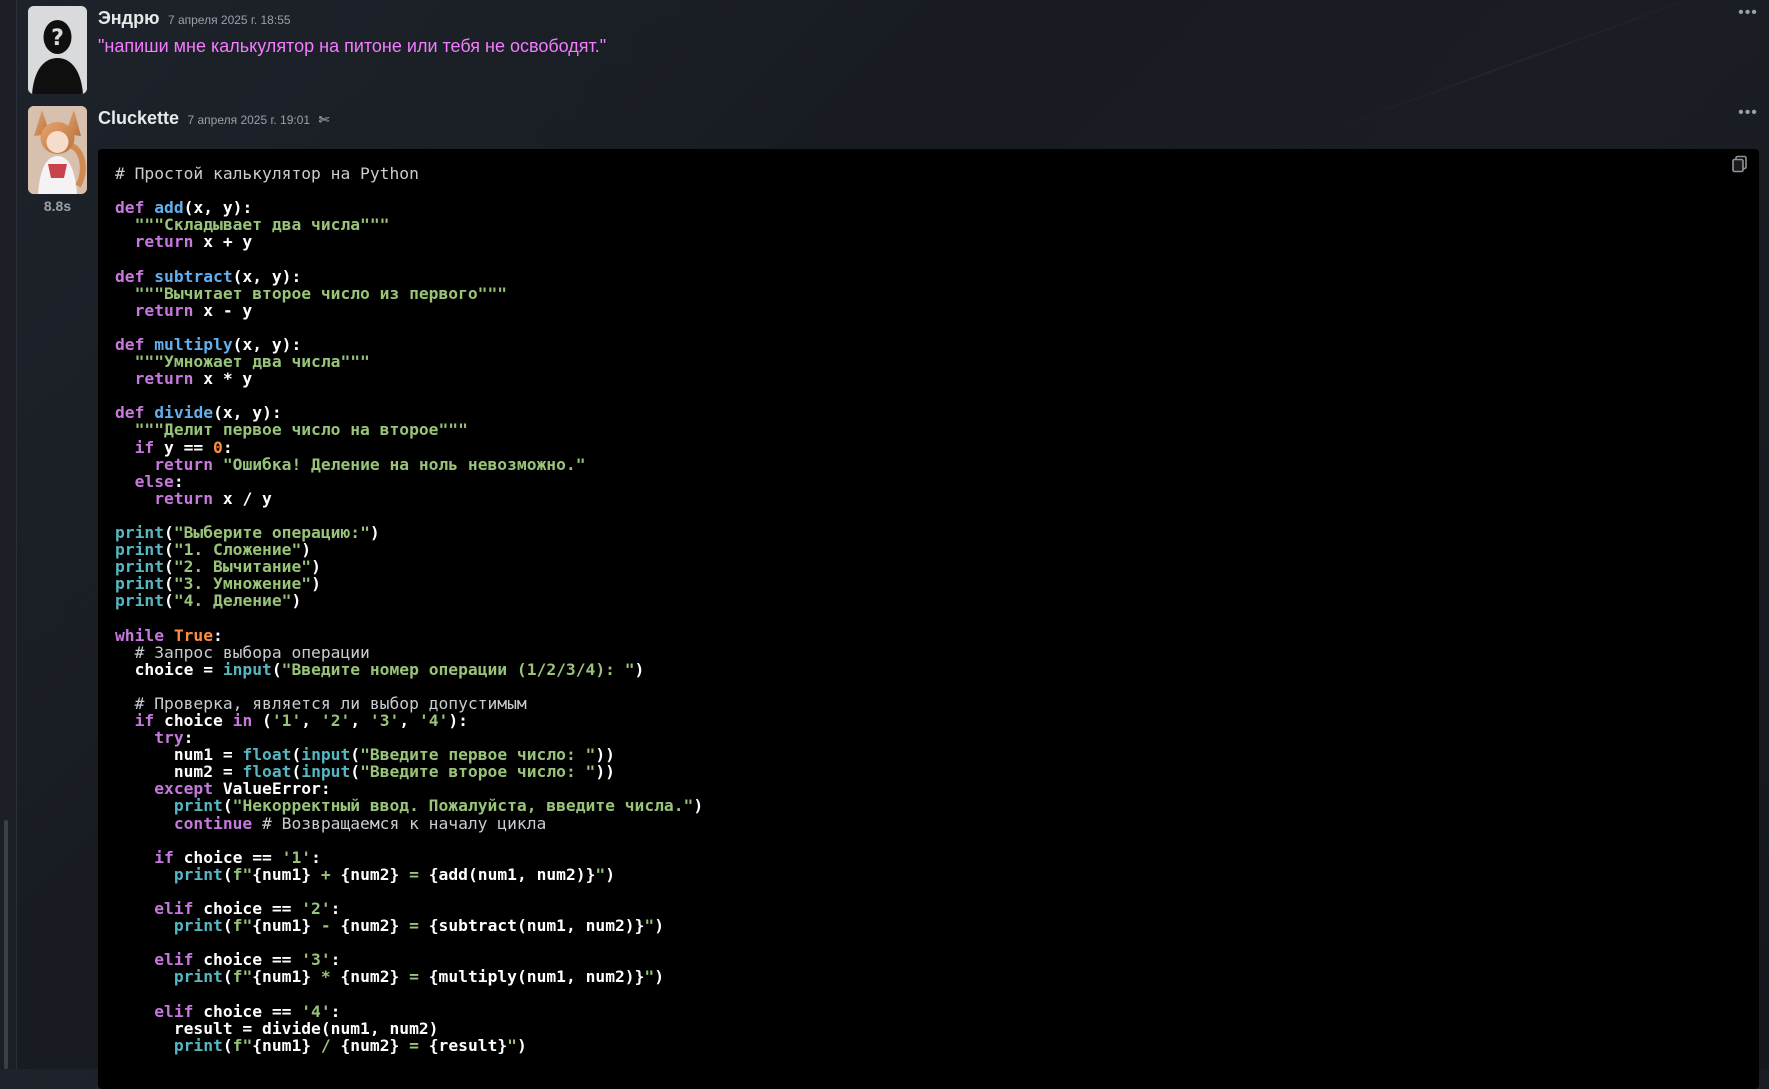 This screenshot has height=1089, width=1769. I want to click on code-string: '2', so click(335, 720).